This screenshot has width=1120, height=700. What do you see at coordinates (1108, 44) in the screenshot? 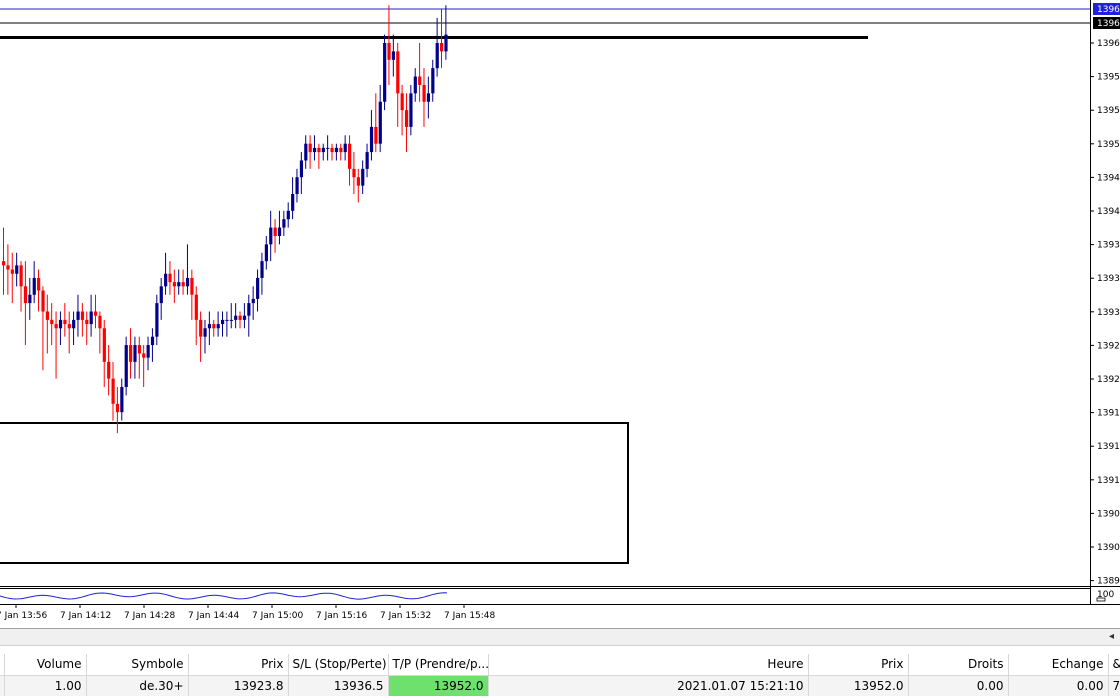
I see `price-tick-label: 13962` at bounding box center [1108, 44].